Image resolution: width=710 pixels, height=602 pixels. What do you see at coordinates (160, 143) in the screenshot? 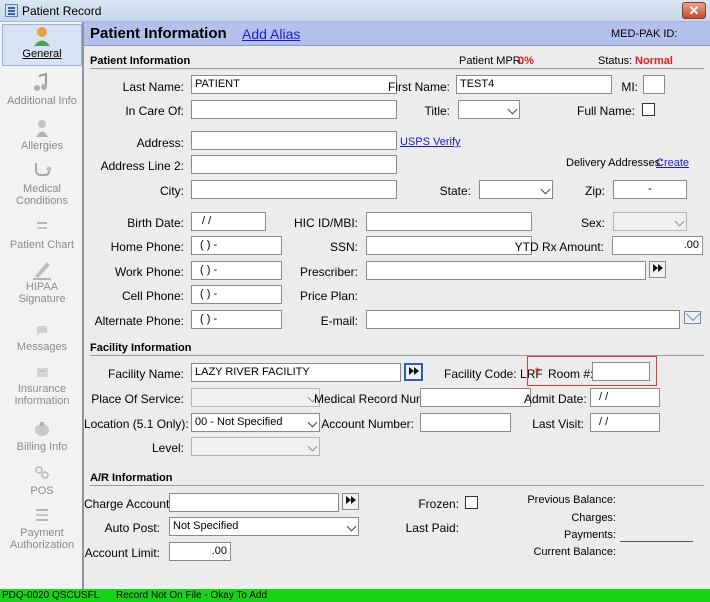
I see `address-label: Address:` at bounding box center [160, 143].